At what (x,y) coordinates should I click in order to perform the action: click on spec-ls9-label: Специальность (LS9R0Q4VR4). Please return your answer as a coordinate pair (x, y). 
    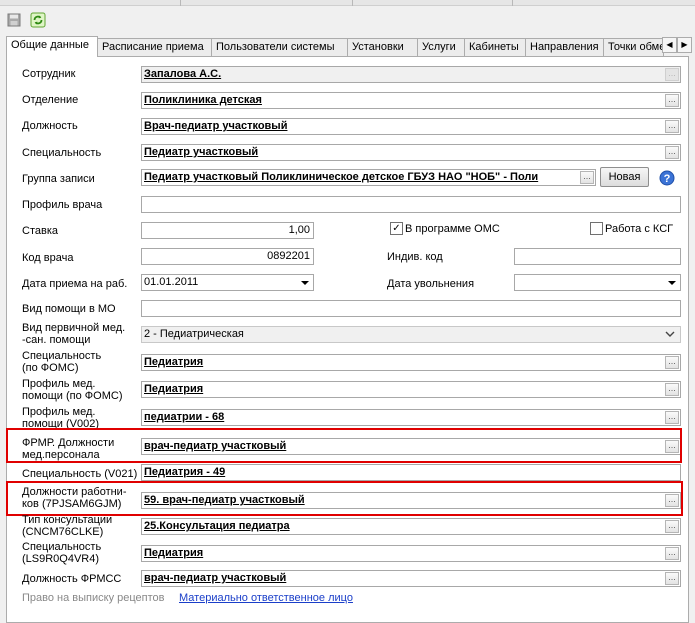
    Looking at the image, I should click on (61, 553).